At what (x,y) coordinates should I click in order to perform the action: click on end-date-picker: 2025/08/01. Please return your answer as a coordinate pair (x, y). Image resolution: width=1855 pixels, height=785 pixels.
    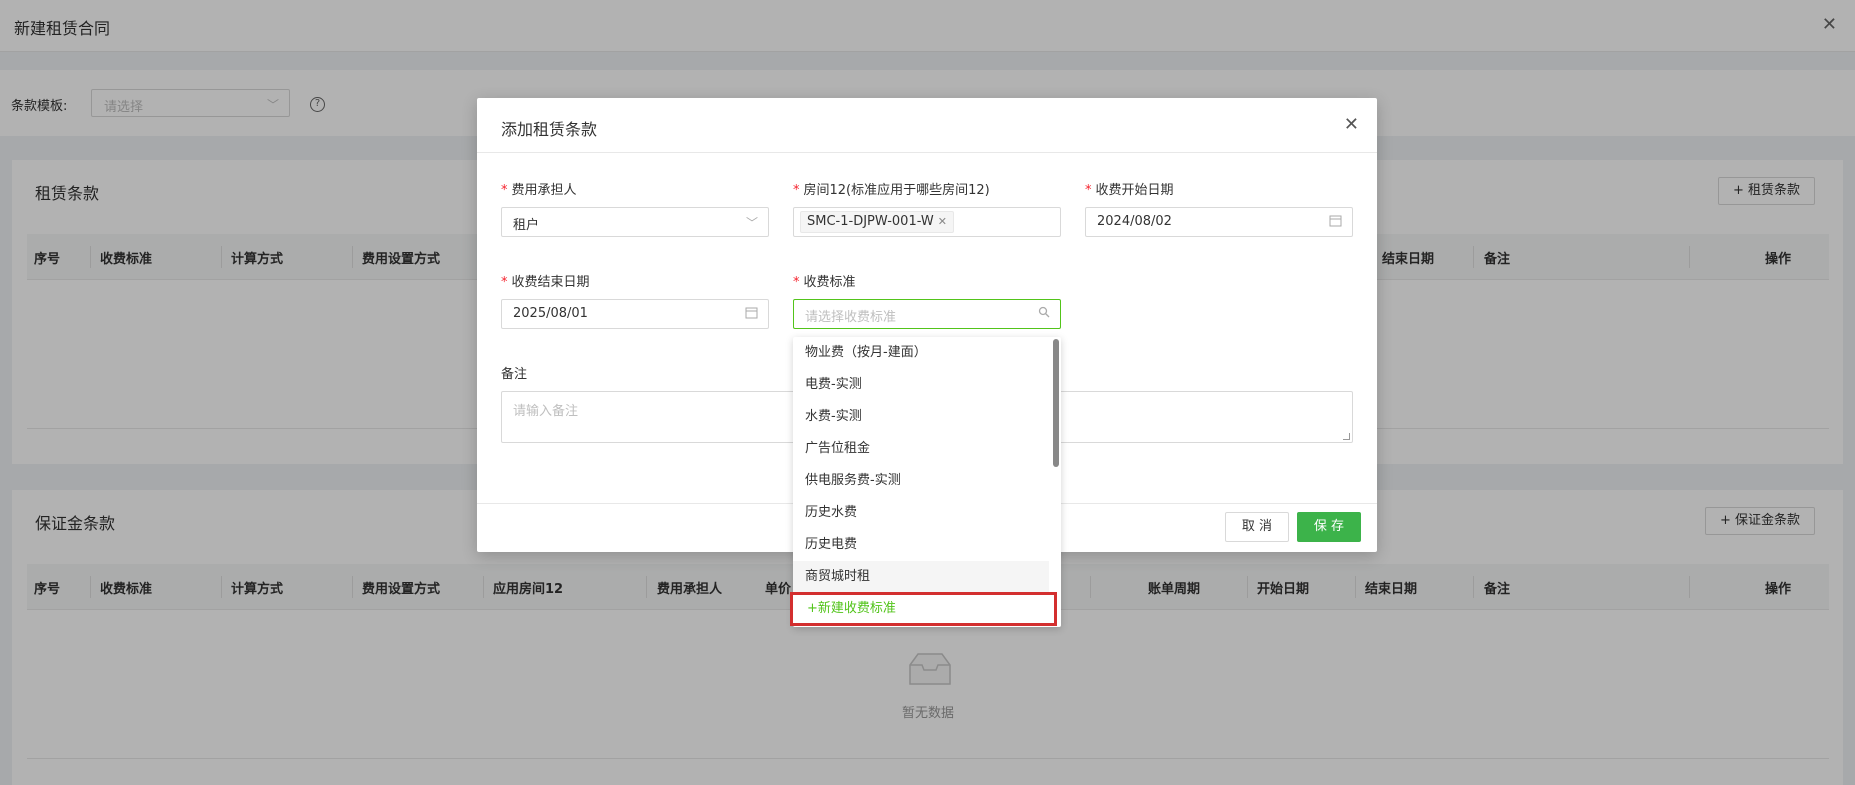
    Looking at the image, I should click on (635, 314).